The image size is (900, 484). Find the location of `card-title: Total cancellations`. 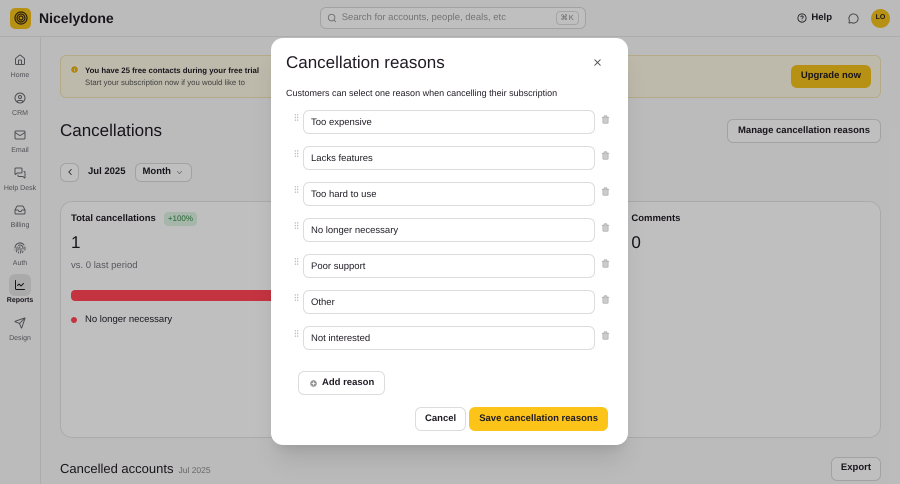

card-title: Total cancellations is located at coordinates (113, 219).